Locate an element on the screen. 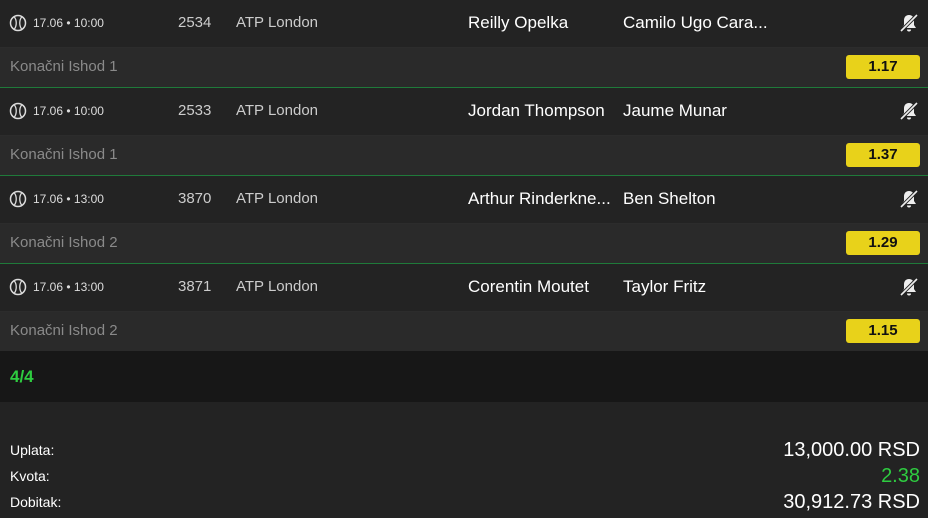 The width and height of the screenshot is (928, 518). win-label: Dobitak: is located at coordinates (36, 502).